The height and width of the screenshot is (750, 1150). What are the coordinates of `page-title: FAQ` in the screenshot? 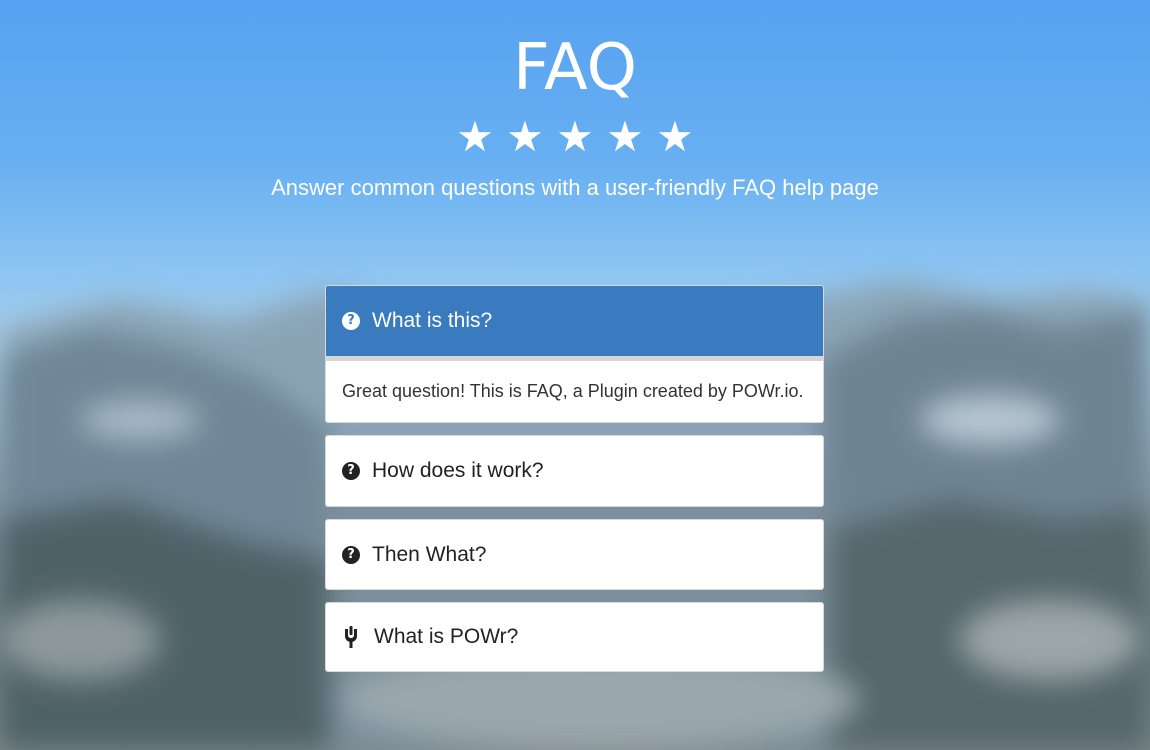 It's located at (575, 68).